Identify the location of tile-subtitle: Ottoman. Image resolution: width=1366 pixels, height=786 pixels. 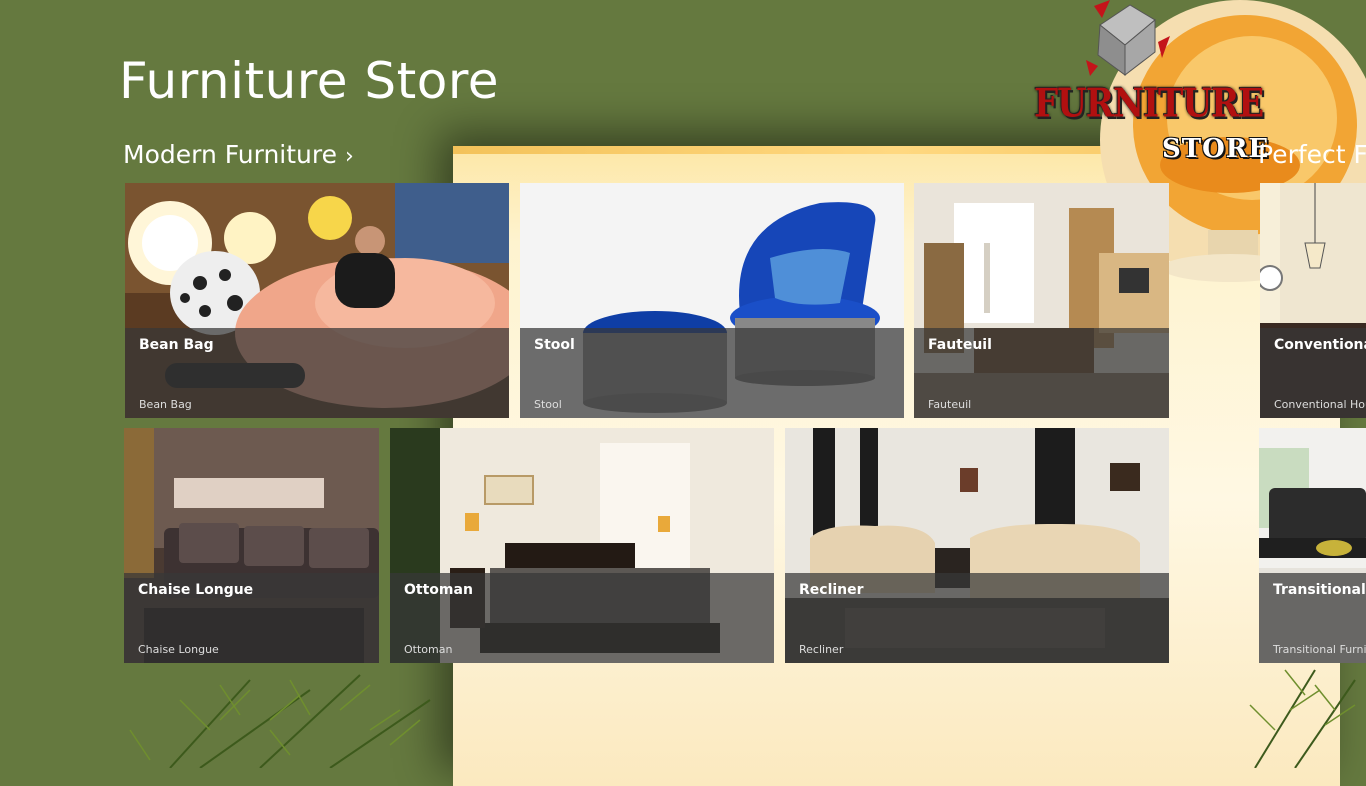
(428, 649).